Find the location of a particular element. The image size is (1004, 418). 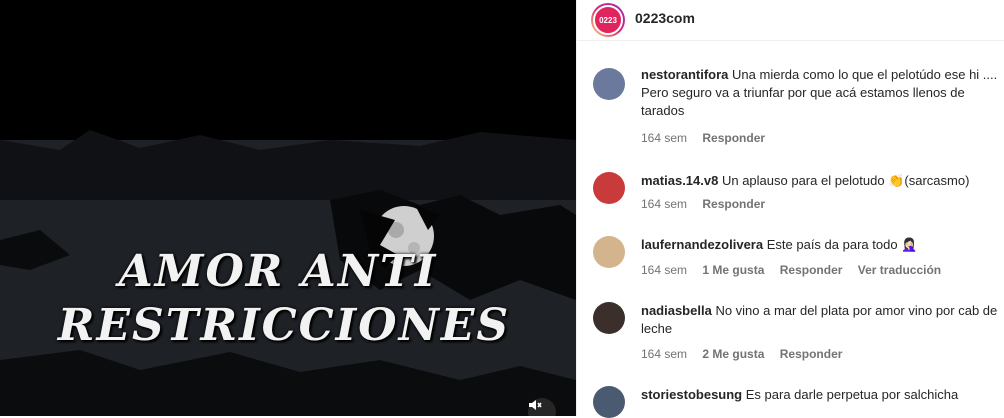

comment-meta: 164 sem 2 Me gusta Responder is located at coordinates (747, 354).